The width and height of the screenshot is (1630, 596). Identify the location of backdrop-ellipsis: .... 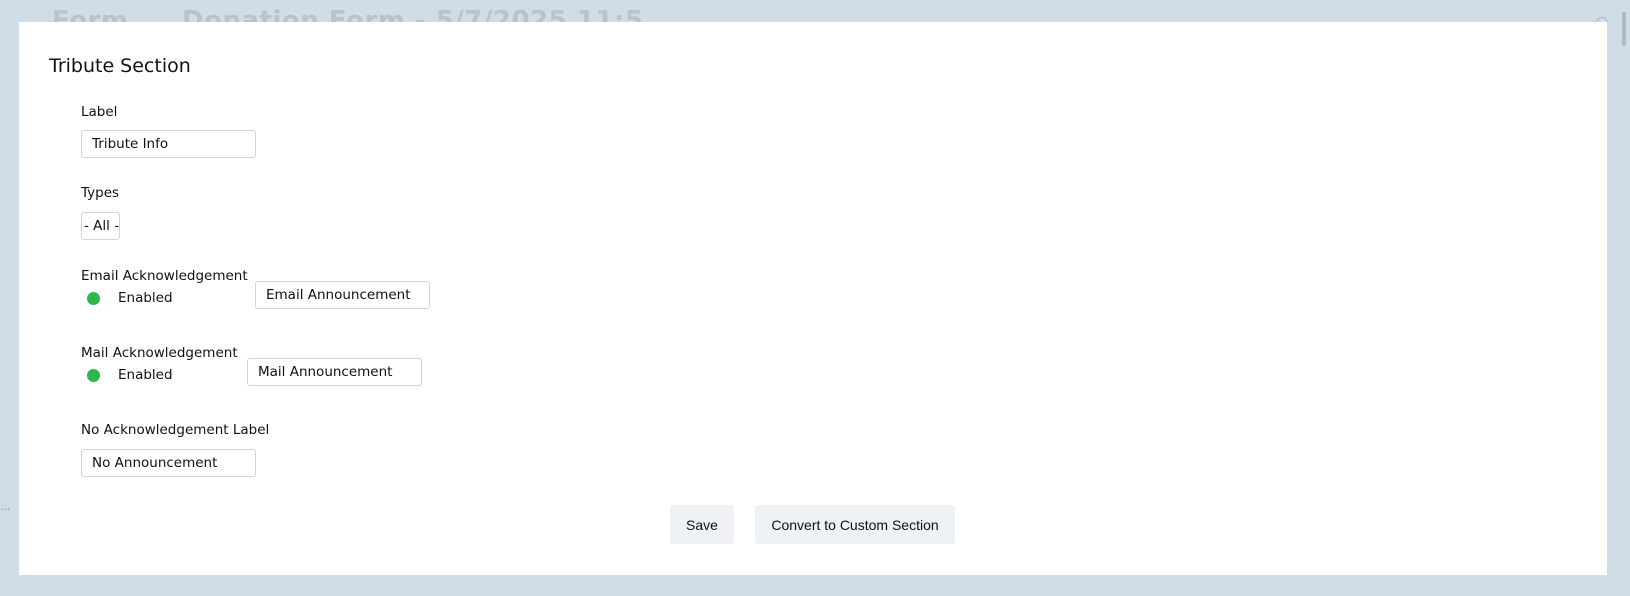
(5, 506).